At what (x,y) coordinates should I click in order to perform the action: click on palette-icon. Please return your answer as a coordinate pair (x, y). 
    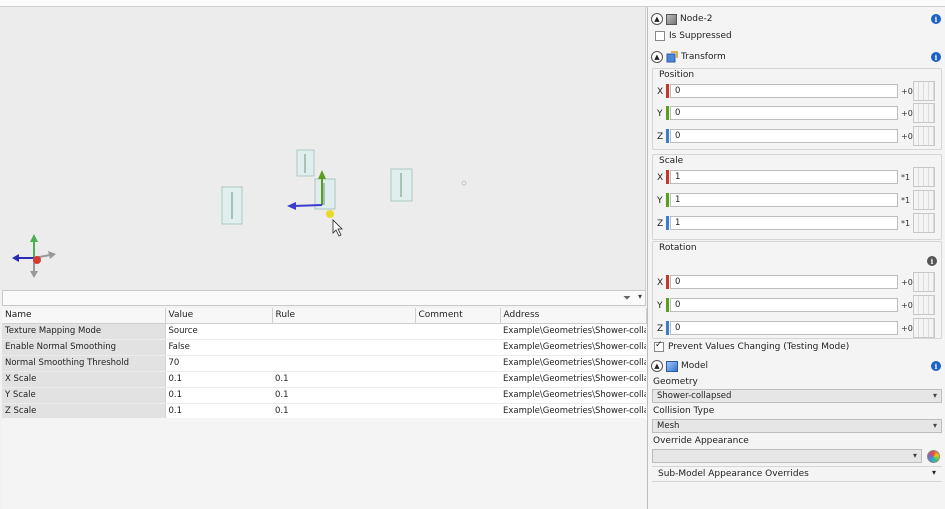
    Looking at the image, I should click on (933, 456).